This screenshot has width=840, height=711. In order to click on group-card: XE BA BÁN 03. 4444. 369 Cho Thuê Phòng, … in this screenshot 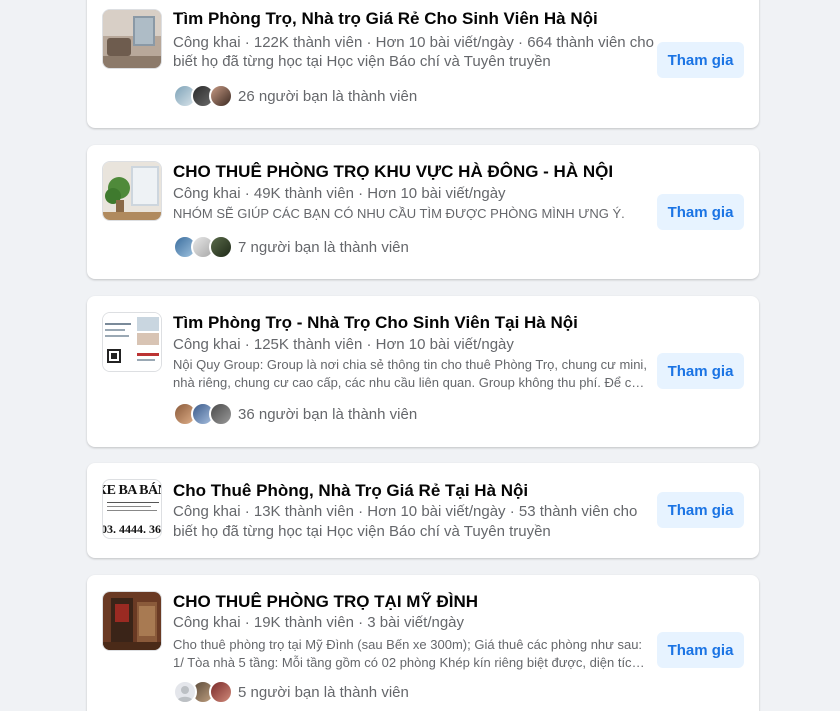, I will do `click(423, 510)`.